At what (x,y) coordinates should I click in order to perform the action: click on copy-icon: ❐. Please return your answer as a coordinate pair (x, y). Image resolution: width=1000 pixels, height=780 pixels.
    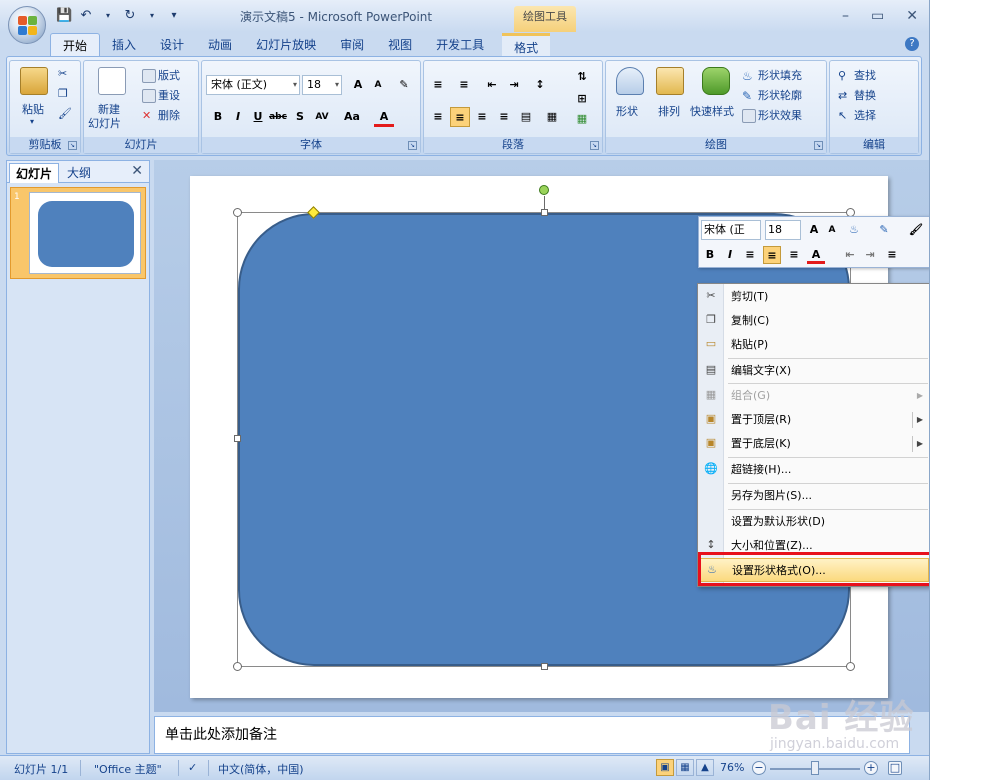
    Looking at the image, I should click on (63, 93).